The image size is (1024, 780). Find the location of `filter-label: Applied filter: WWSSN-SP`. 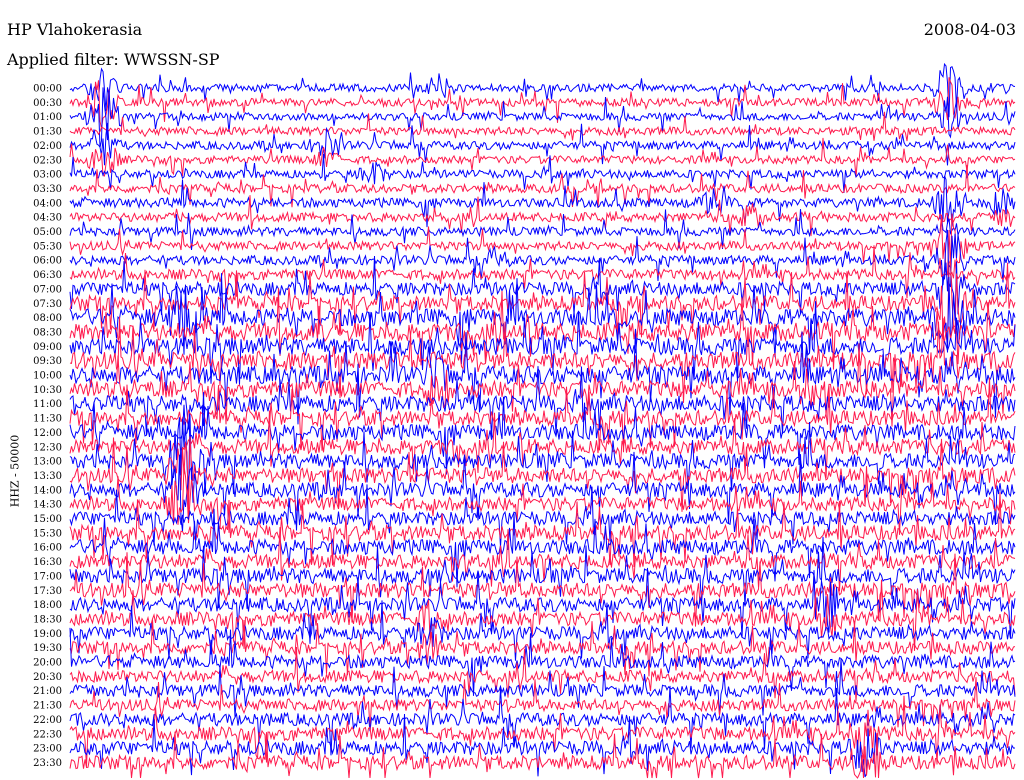

filter-label: Applied filter: WWSSN-SP is located at coordinates (113, 59).